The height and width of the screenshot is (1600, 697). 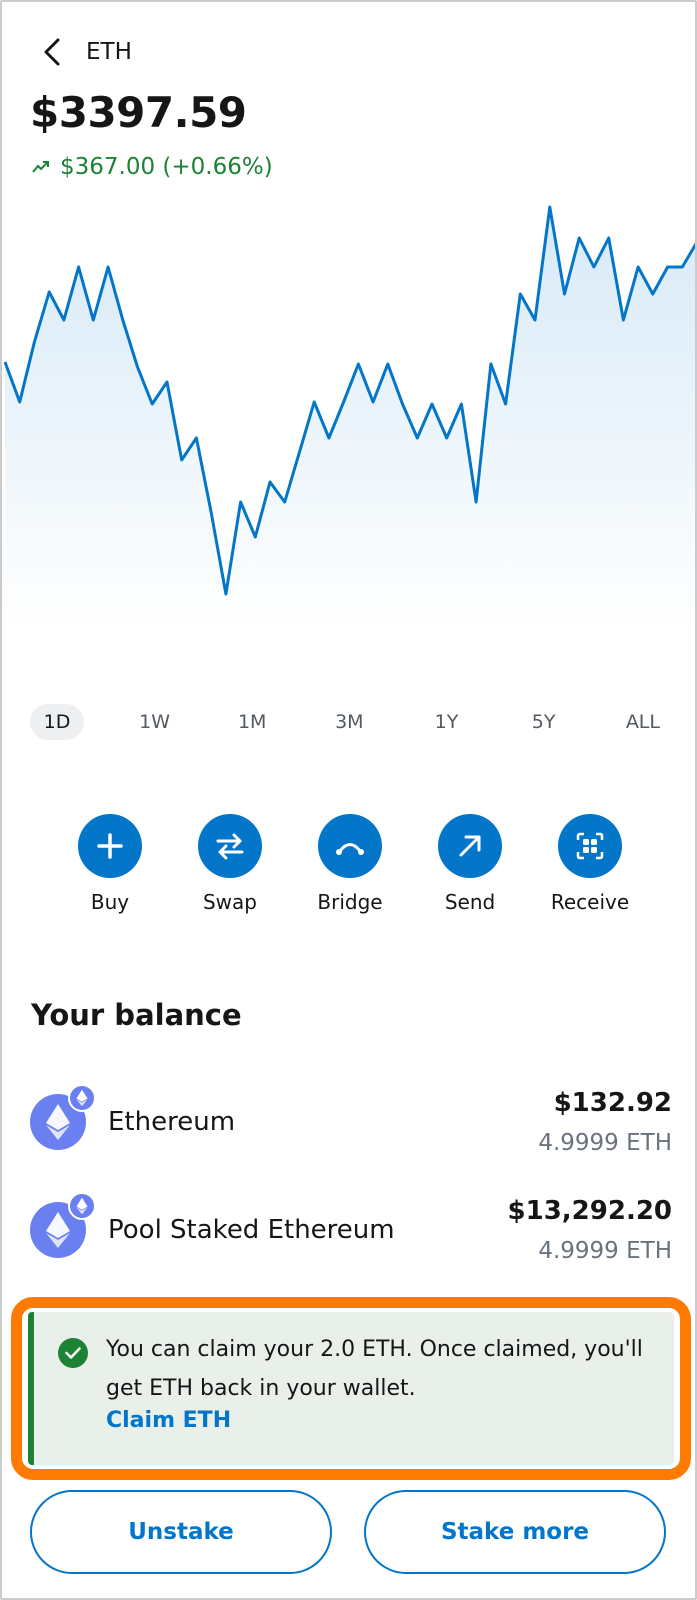 I want to click on back-button, so click(x=59, y=52).